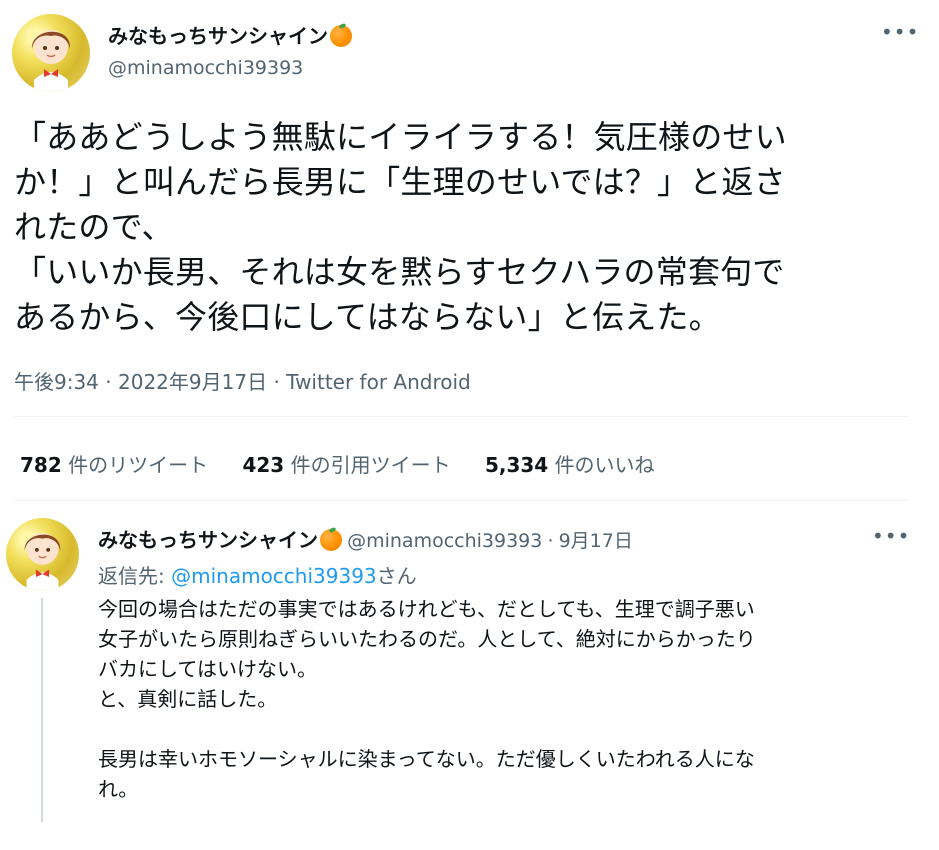 This screenshot has width=939, height=850. Describe the element at coordinates (205, 68) in the screenshot. I see `author-handle: @minamocchi39393` at that location.